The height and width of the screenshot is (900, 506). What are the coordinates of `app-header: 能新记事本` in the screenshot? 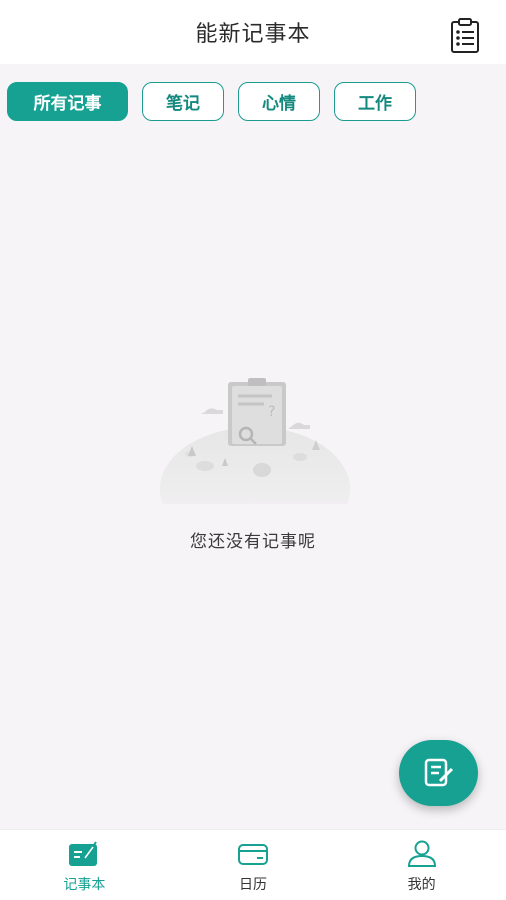 It's located at (253, 32).